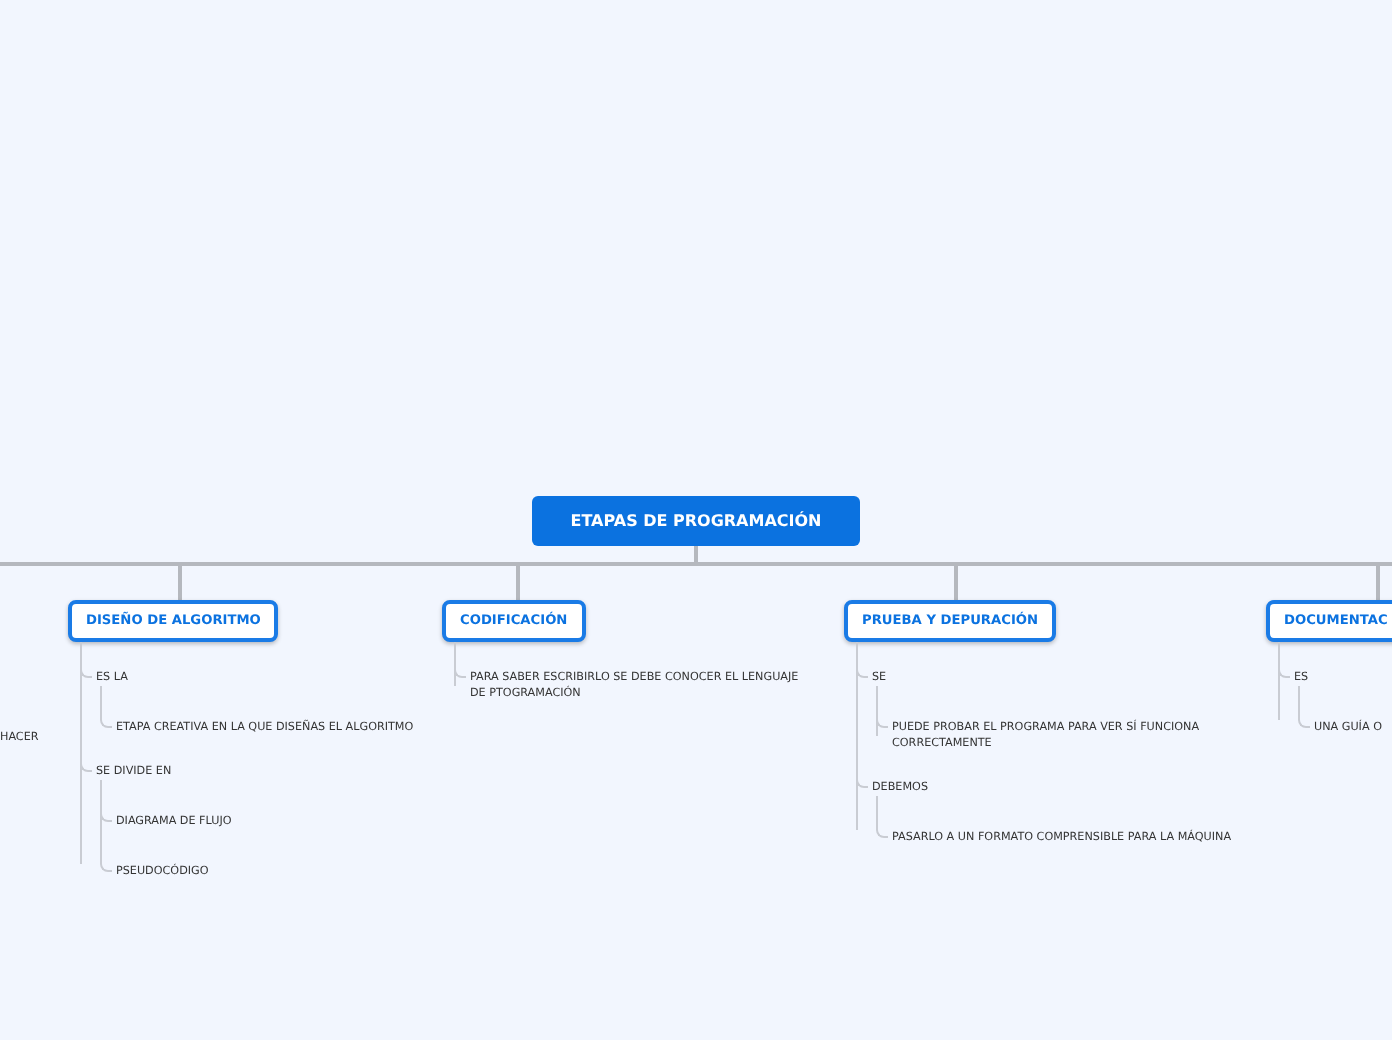  What do you see at coordinates (696, 521) in the screenshot?
I see `root-node: ETAPAS DE PROGRAMACIÓN` at bounding box center [696, 521].